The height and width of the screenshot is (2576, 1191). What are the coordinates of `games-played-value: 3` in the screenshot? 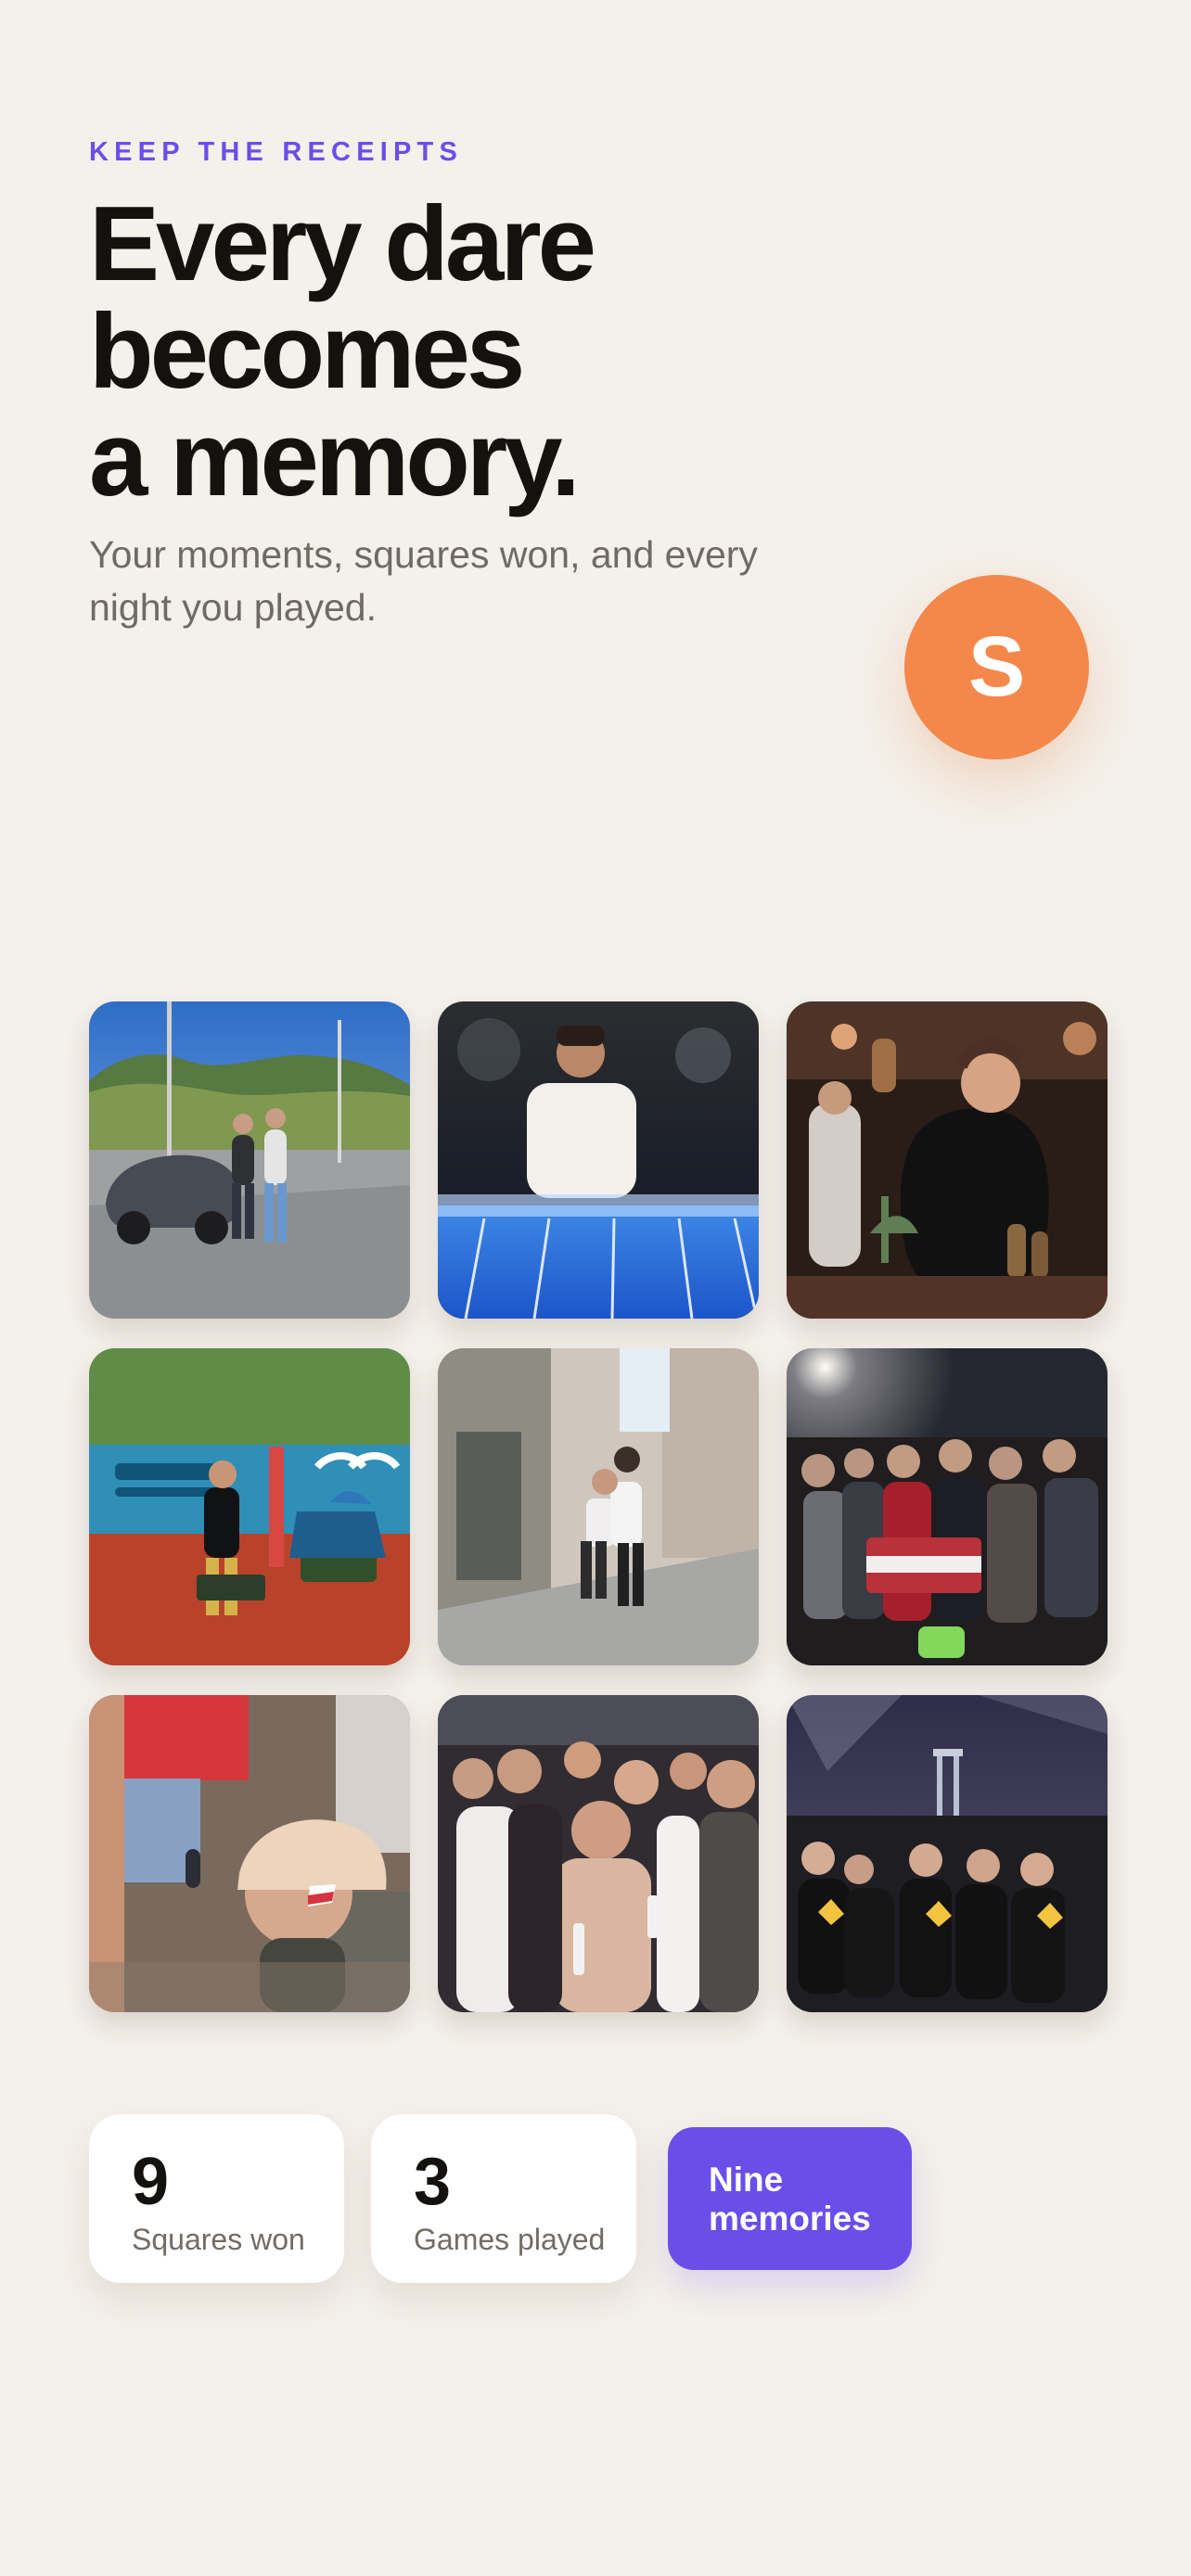 It's located at (433, 2182).